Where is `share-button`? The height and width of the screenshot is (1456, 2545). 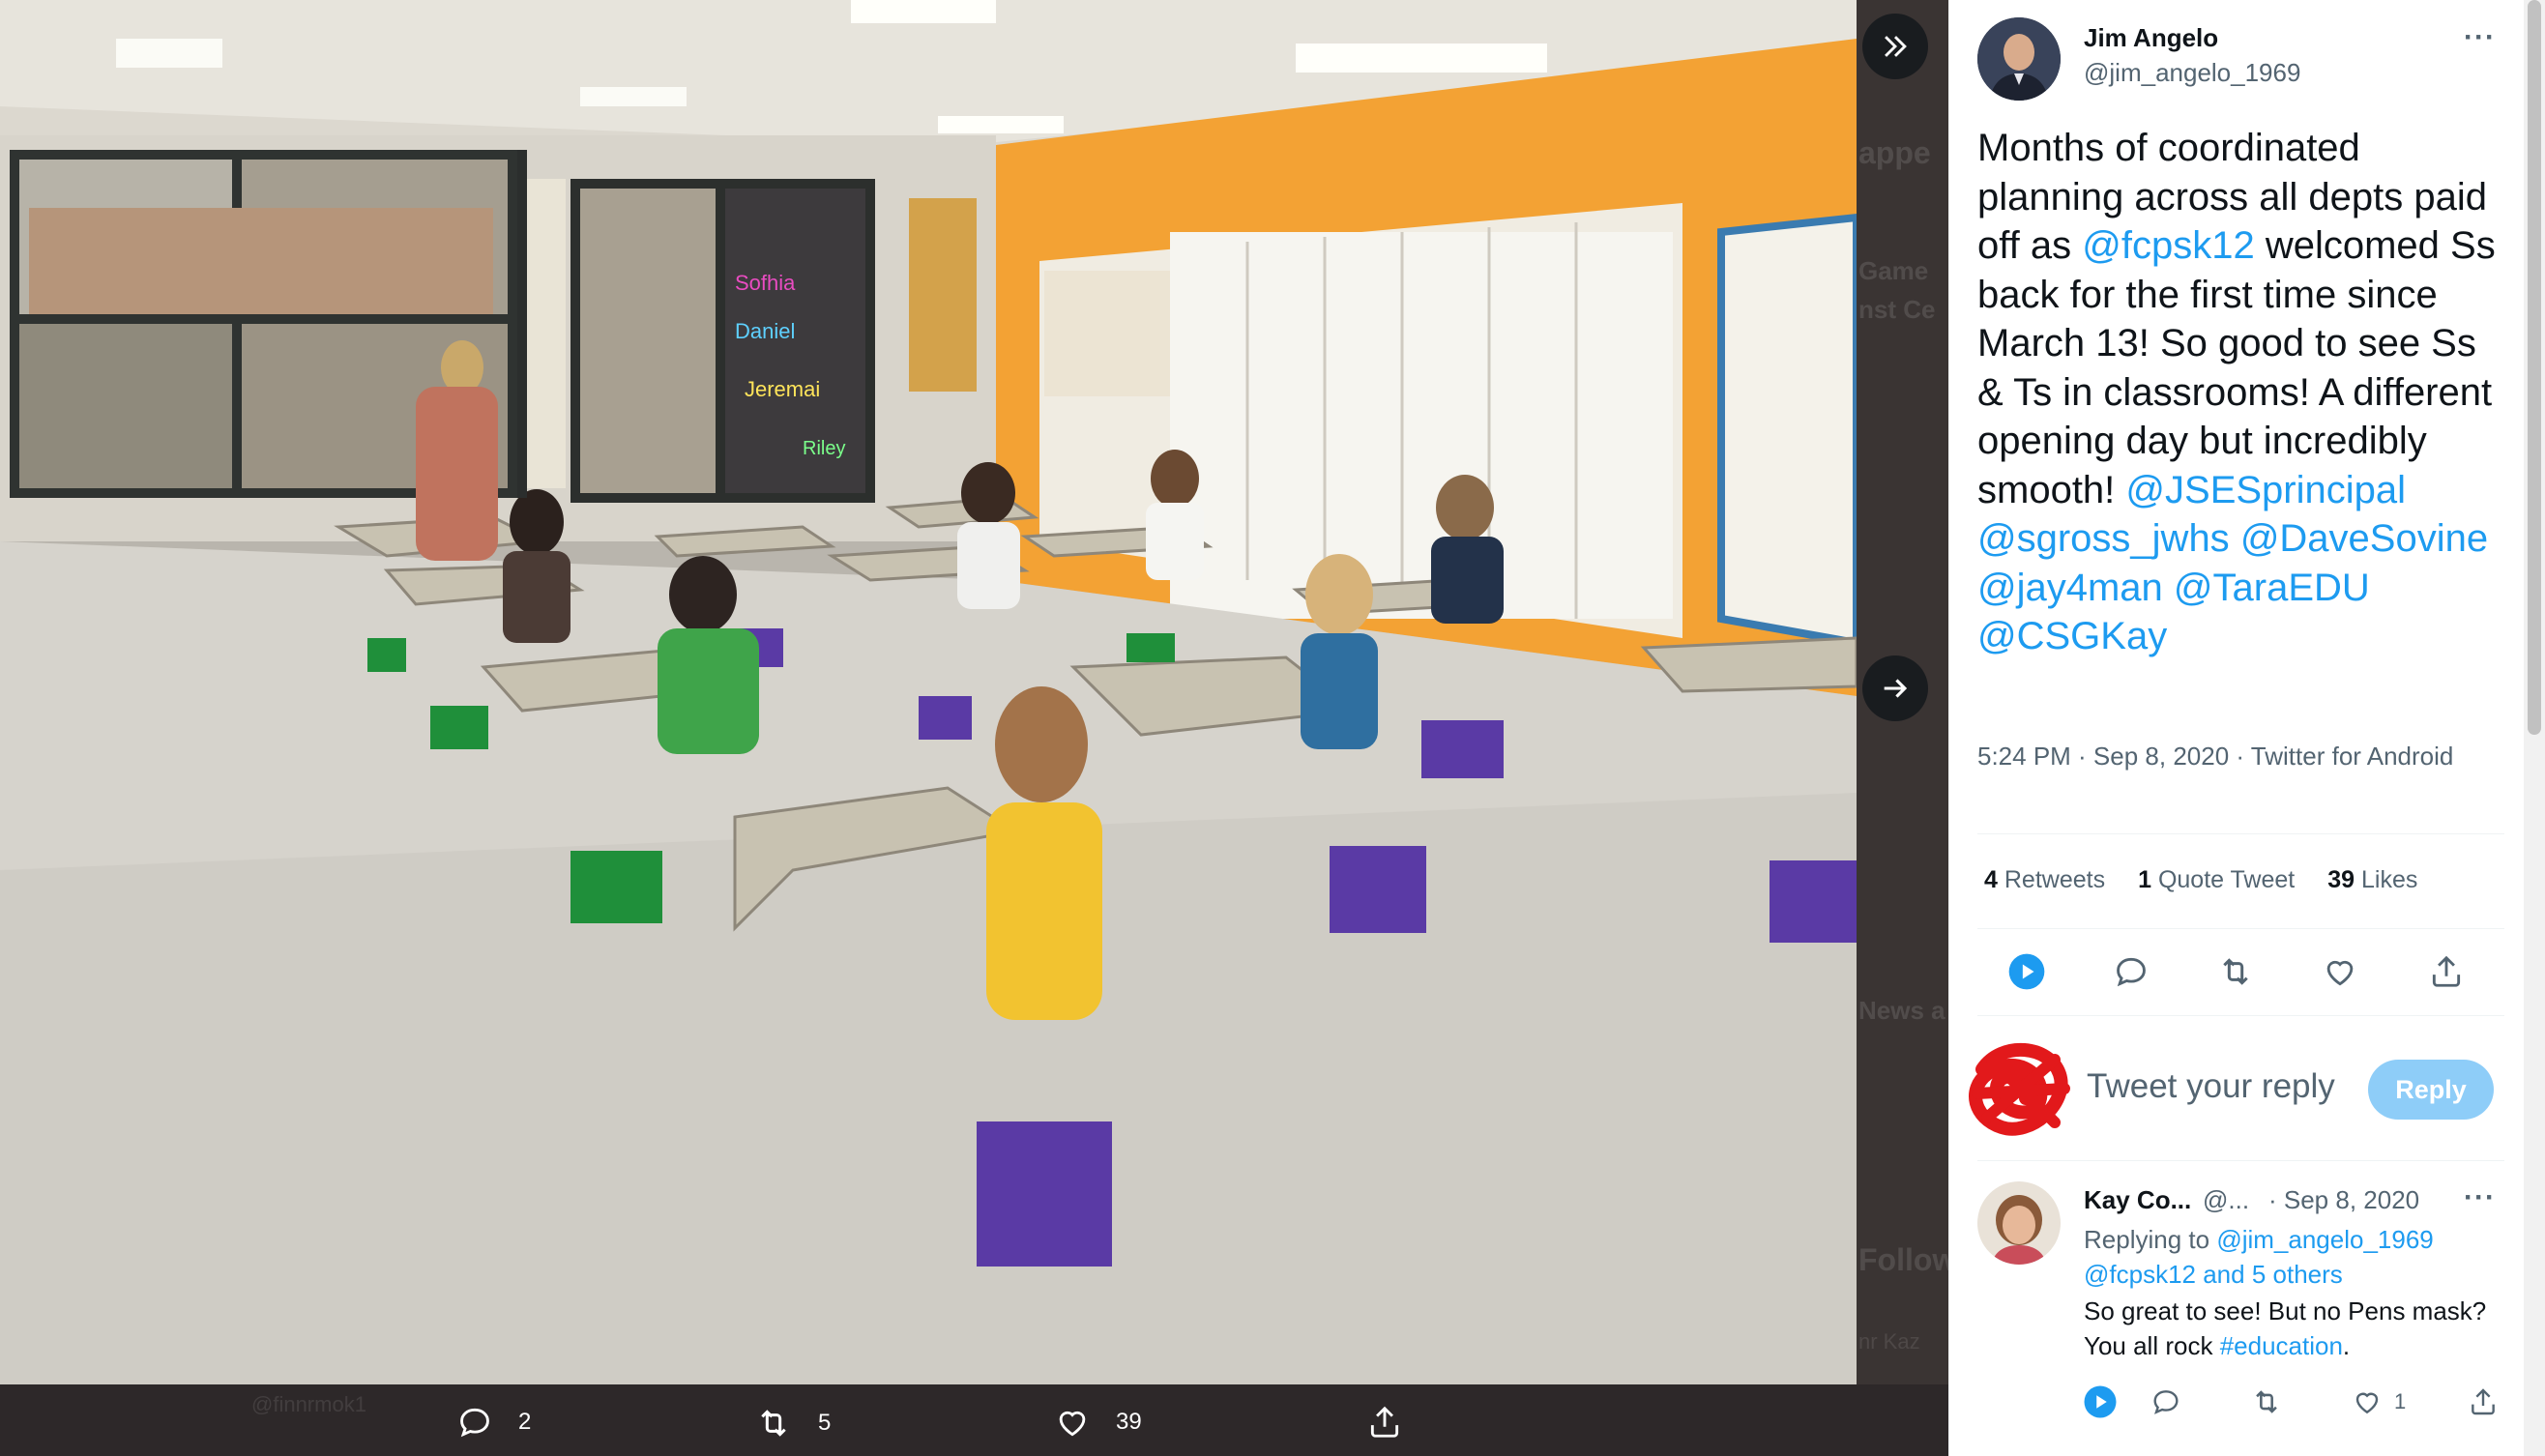
share-button is located at coordinates (2446, 972).